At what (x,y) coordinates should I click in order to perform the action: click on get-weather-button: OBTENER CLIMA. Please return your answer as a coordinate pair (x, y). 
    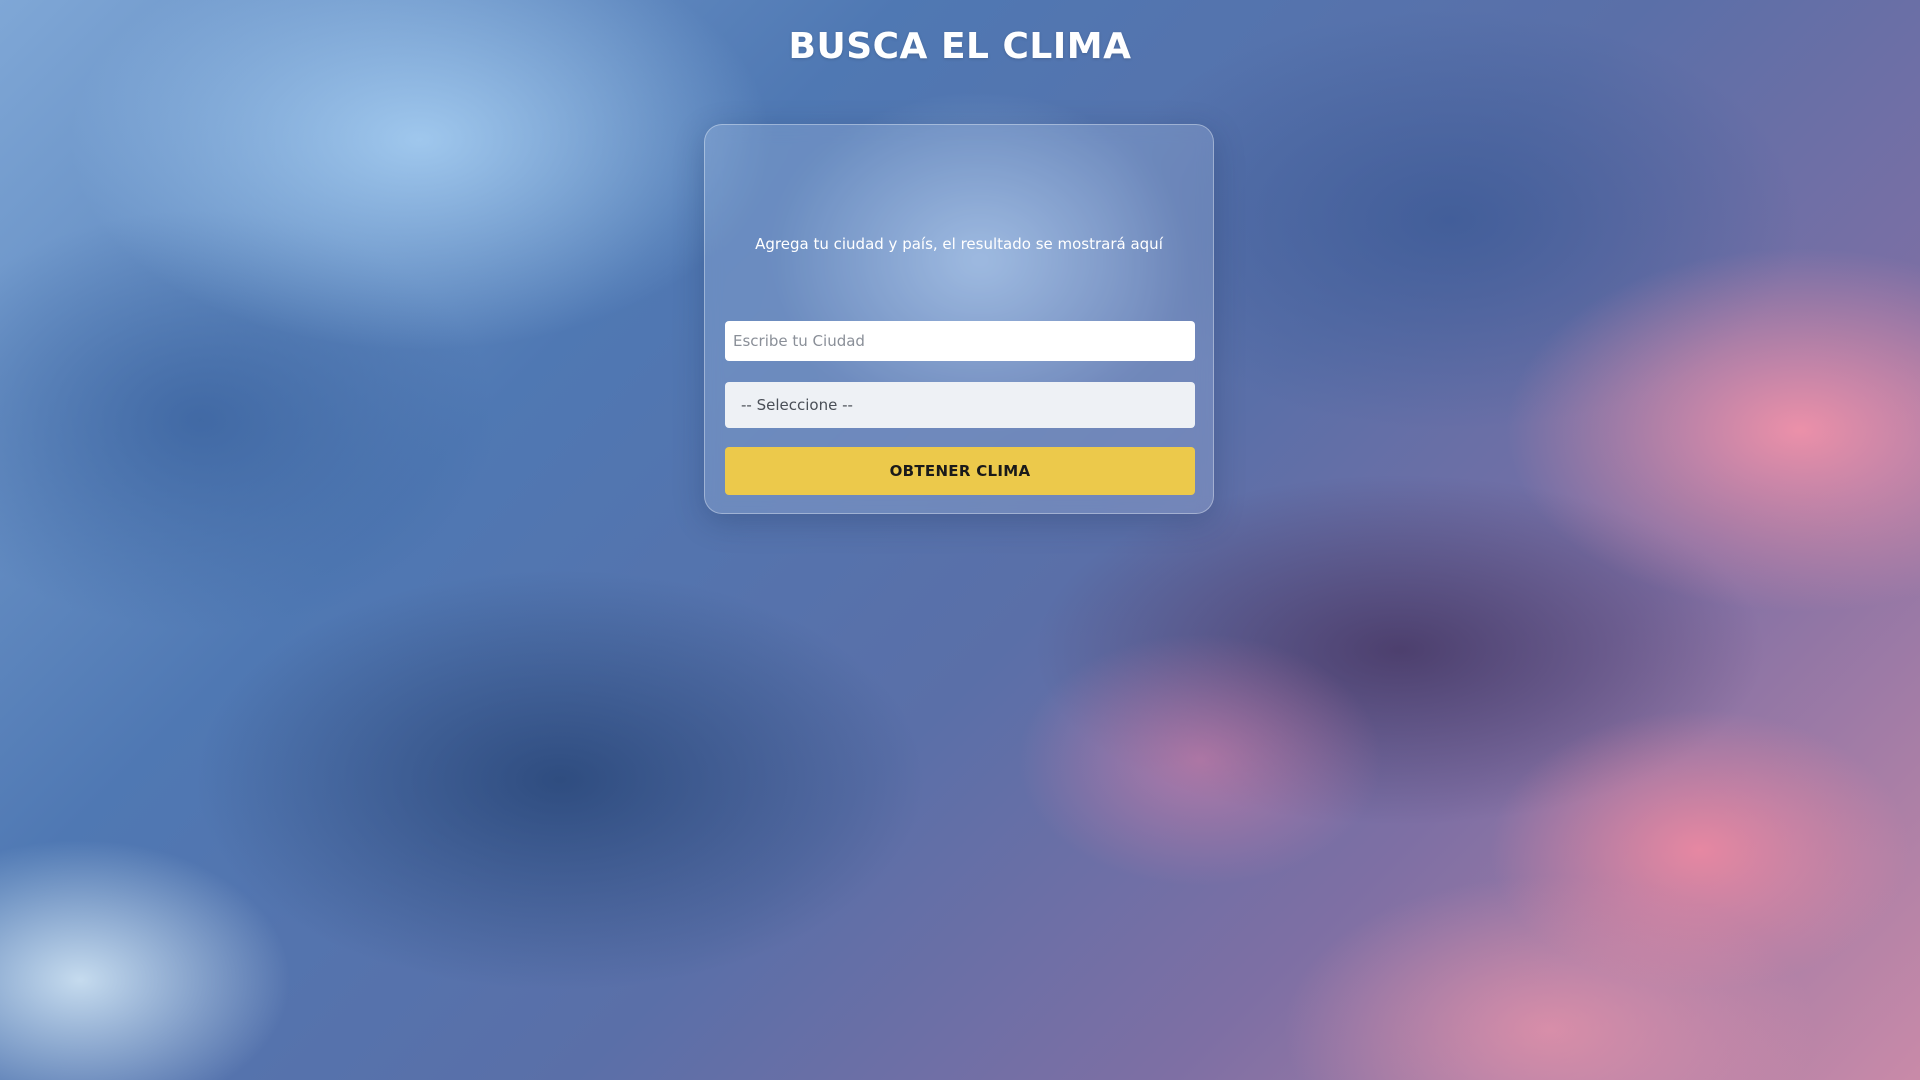
    Looking at the image, I should click on (960, 471).